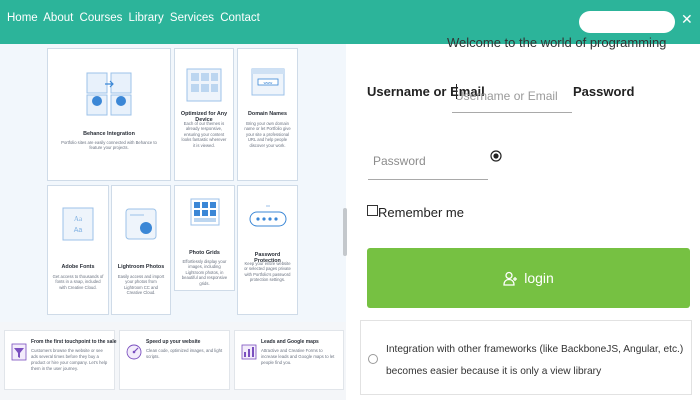  What do you see at coordinates (19, 352) in the screenshot?
I see `funnel-icon` at bounding box center [19, 352].